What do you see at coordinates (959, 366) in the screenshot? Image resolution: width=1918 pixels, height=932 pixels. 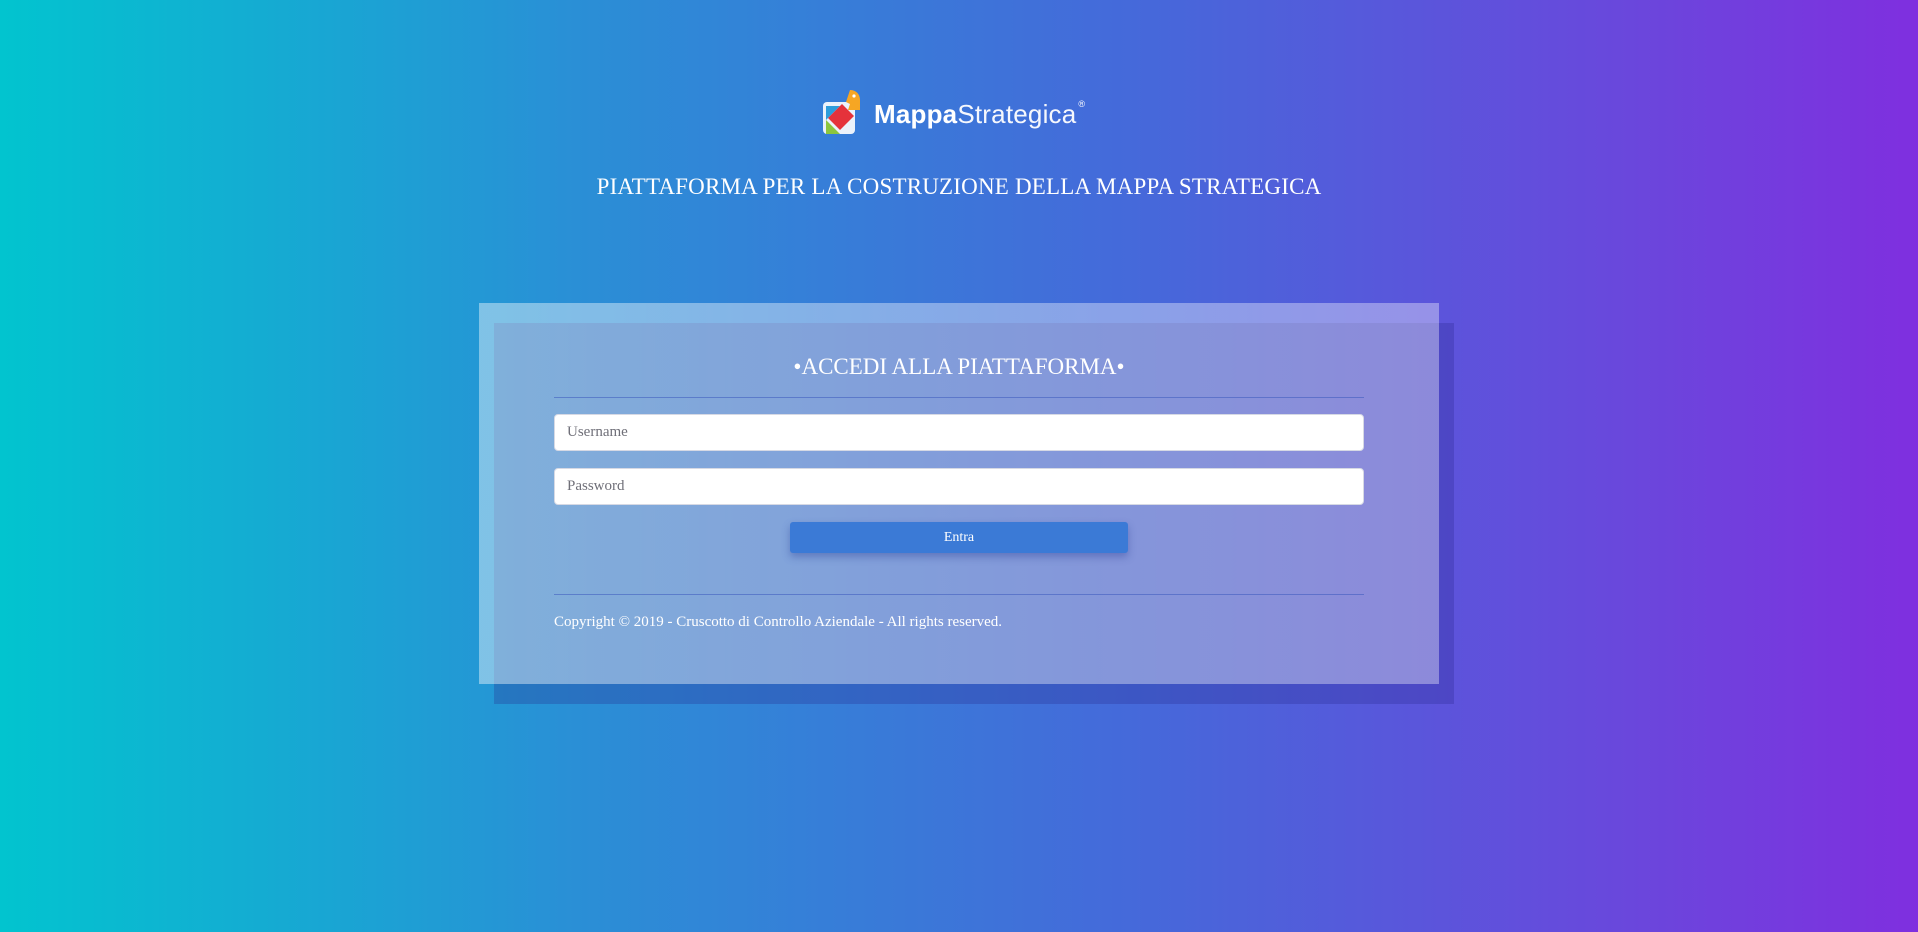 I see `login-heading: •ACCEDI ALLA PIATTAFORMA•` at bounding box center [959, 366].